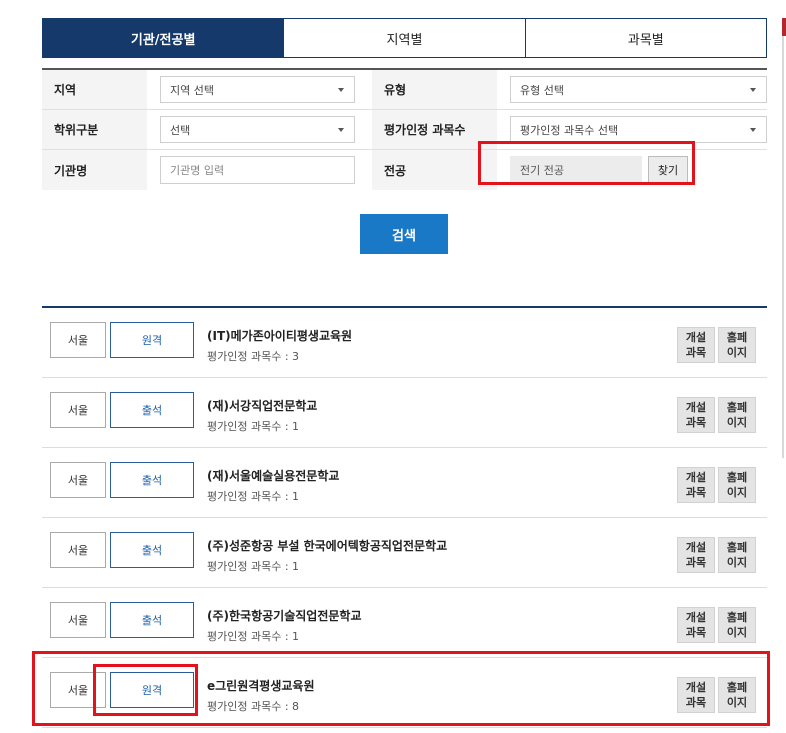  What do you see at coordinates (94, 129) in the screenshot?
I see `degree-label: 학위구분` at bounding box center [94, 129].